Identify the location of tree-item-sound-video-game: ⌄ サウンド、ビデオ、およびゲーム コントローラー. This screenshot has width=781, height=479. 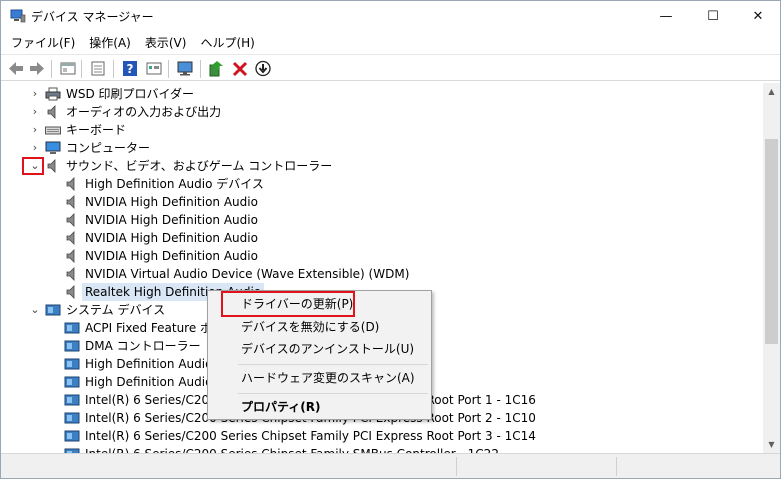
(382, 166).